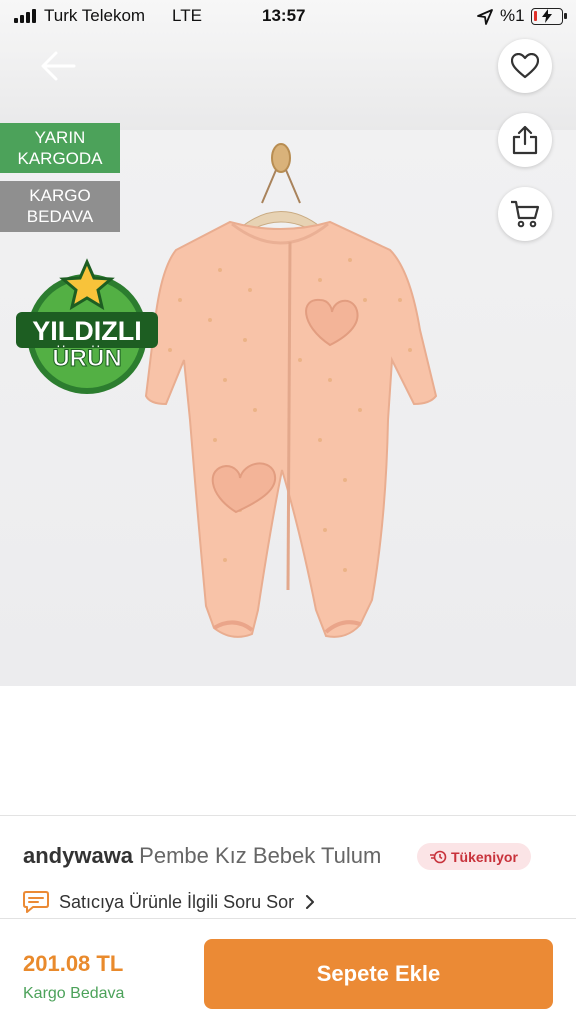  What do you see at coordinates (26, 16) in the screenshot?
I see `signal-icon` at bounding box center [26, 16].